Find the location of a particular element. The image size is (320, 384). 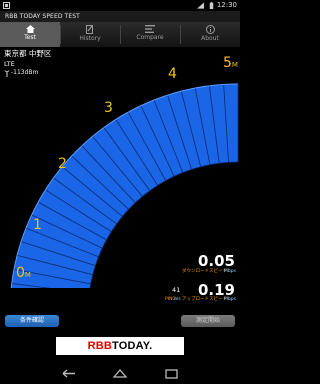

ad-banner: RBBTODAY. is located at coordinates (120, 346).